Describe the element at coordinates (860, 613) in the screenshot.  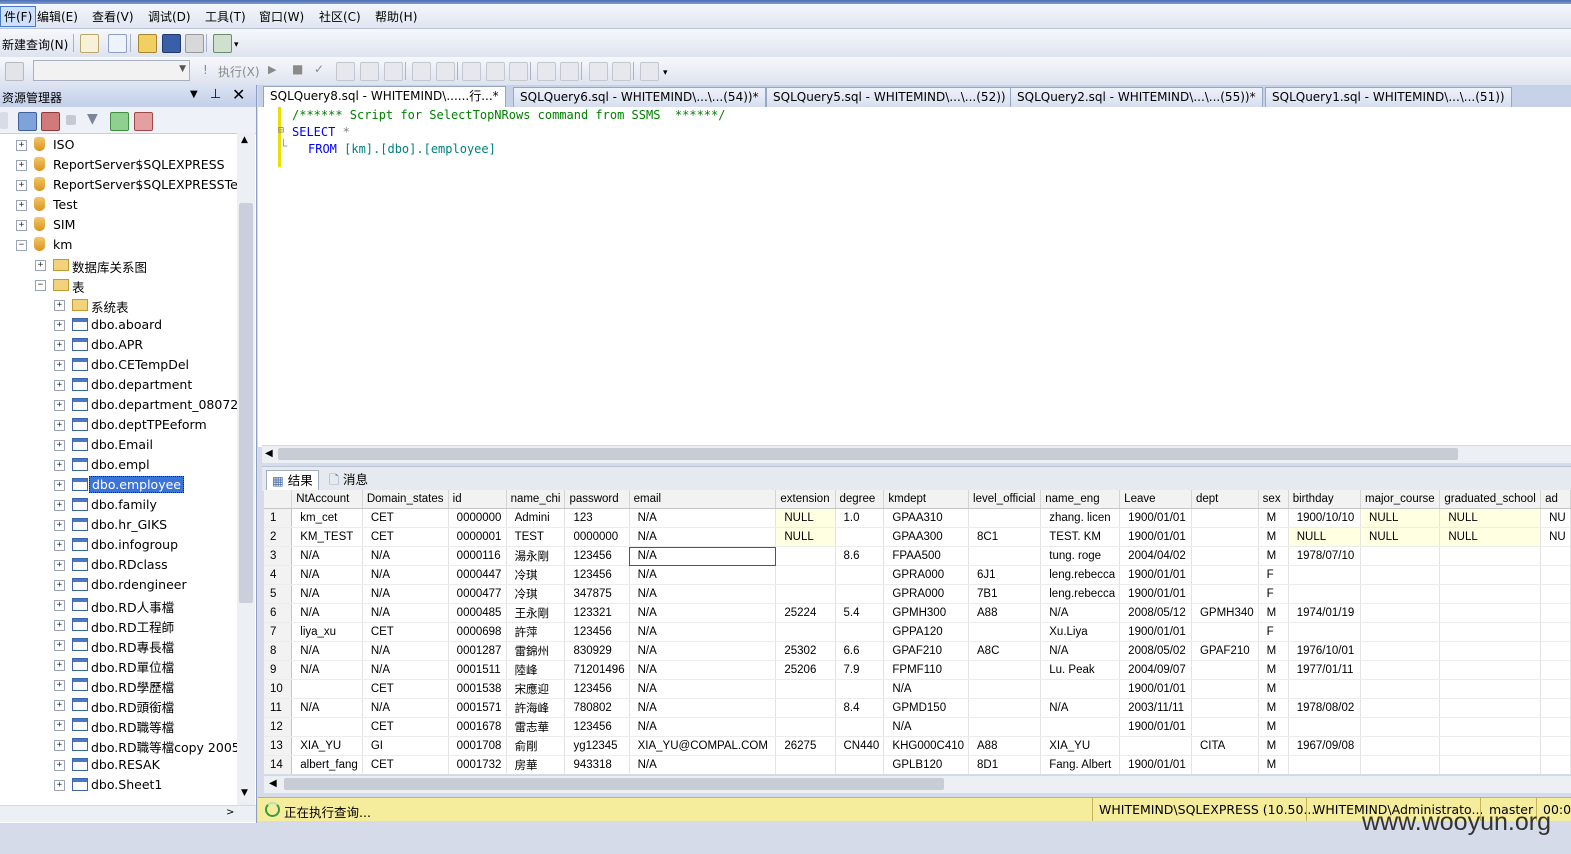
I see `table-cell: 5.4` at that location.